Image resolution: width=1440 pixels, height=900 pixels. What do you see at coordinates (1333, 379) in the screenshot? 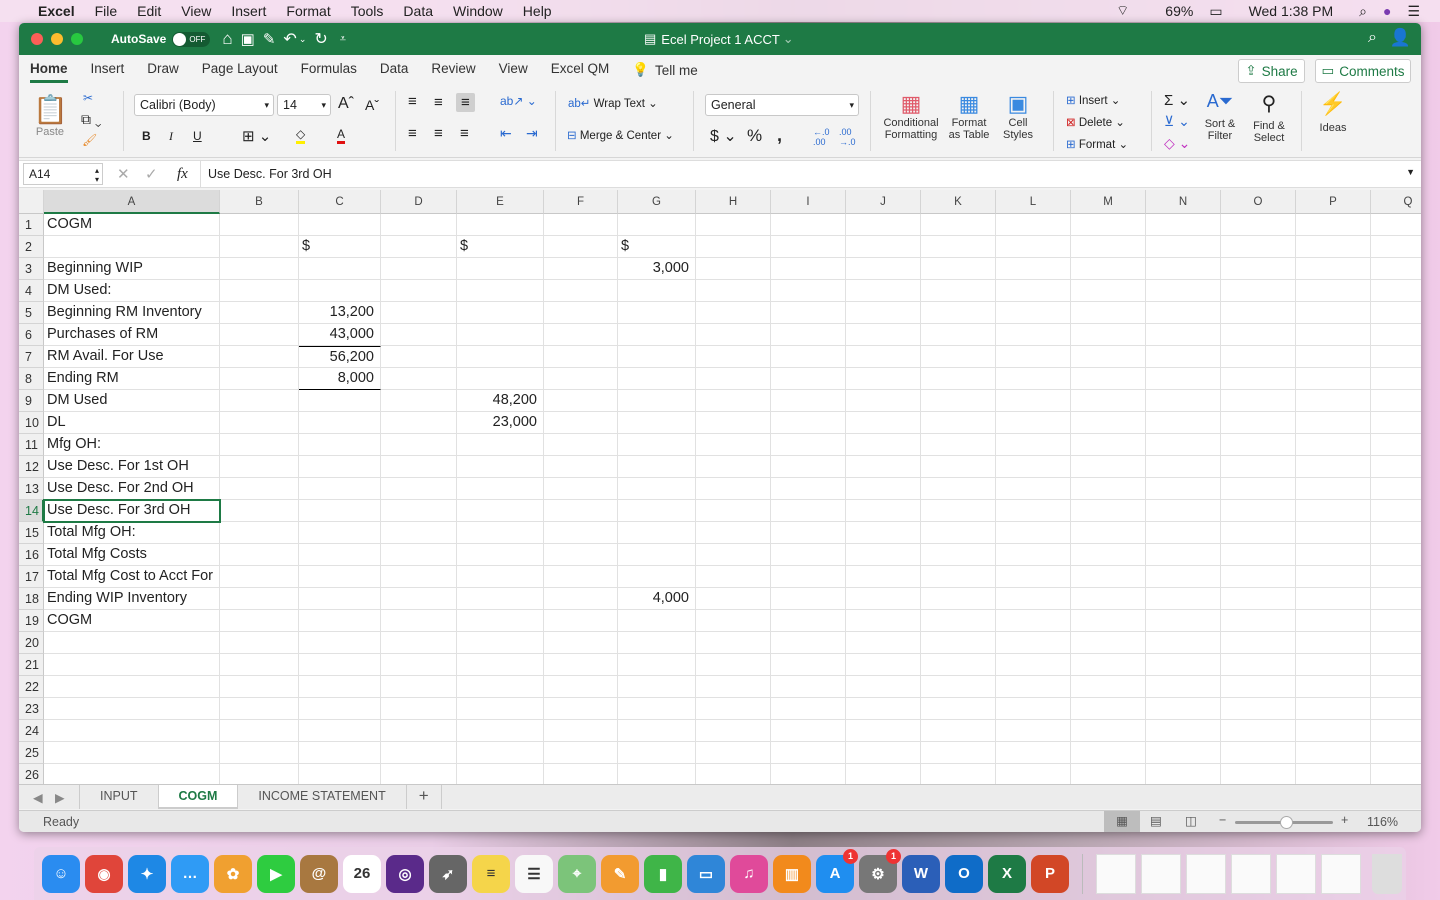
I see `cell-P8` at bounding box center [1333, 379].